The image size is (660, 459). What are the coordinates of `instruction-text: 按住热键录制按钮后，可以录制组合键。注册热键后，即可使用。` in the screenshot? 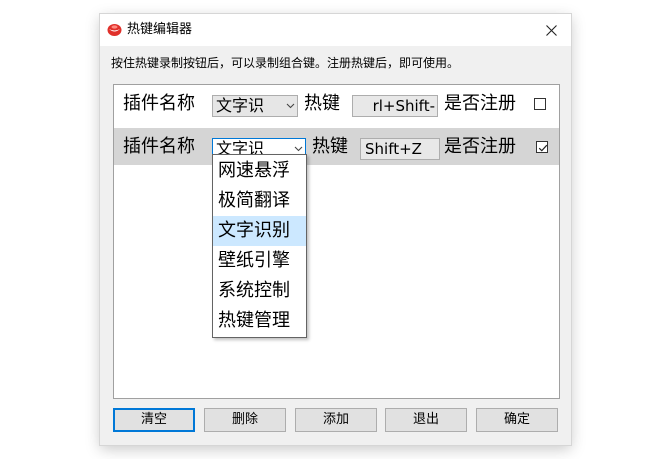 It's located at (285, 63).